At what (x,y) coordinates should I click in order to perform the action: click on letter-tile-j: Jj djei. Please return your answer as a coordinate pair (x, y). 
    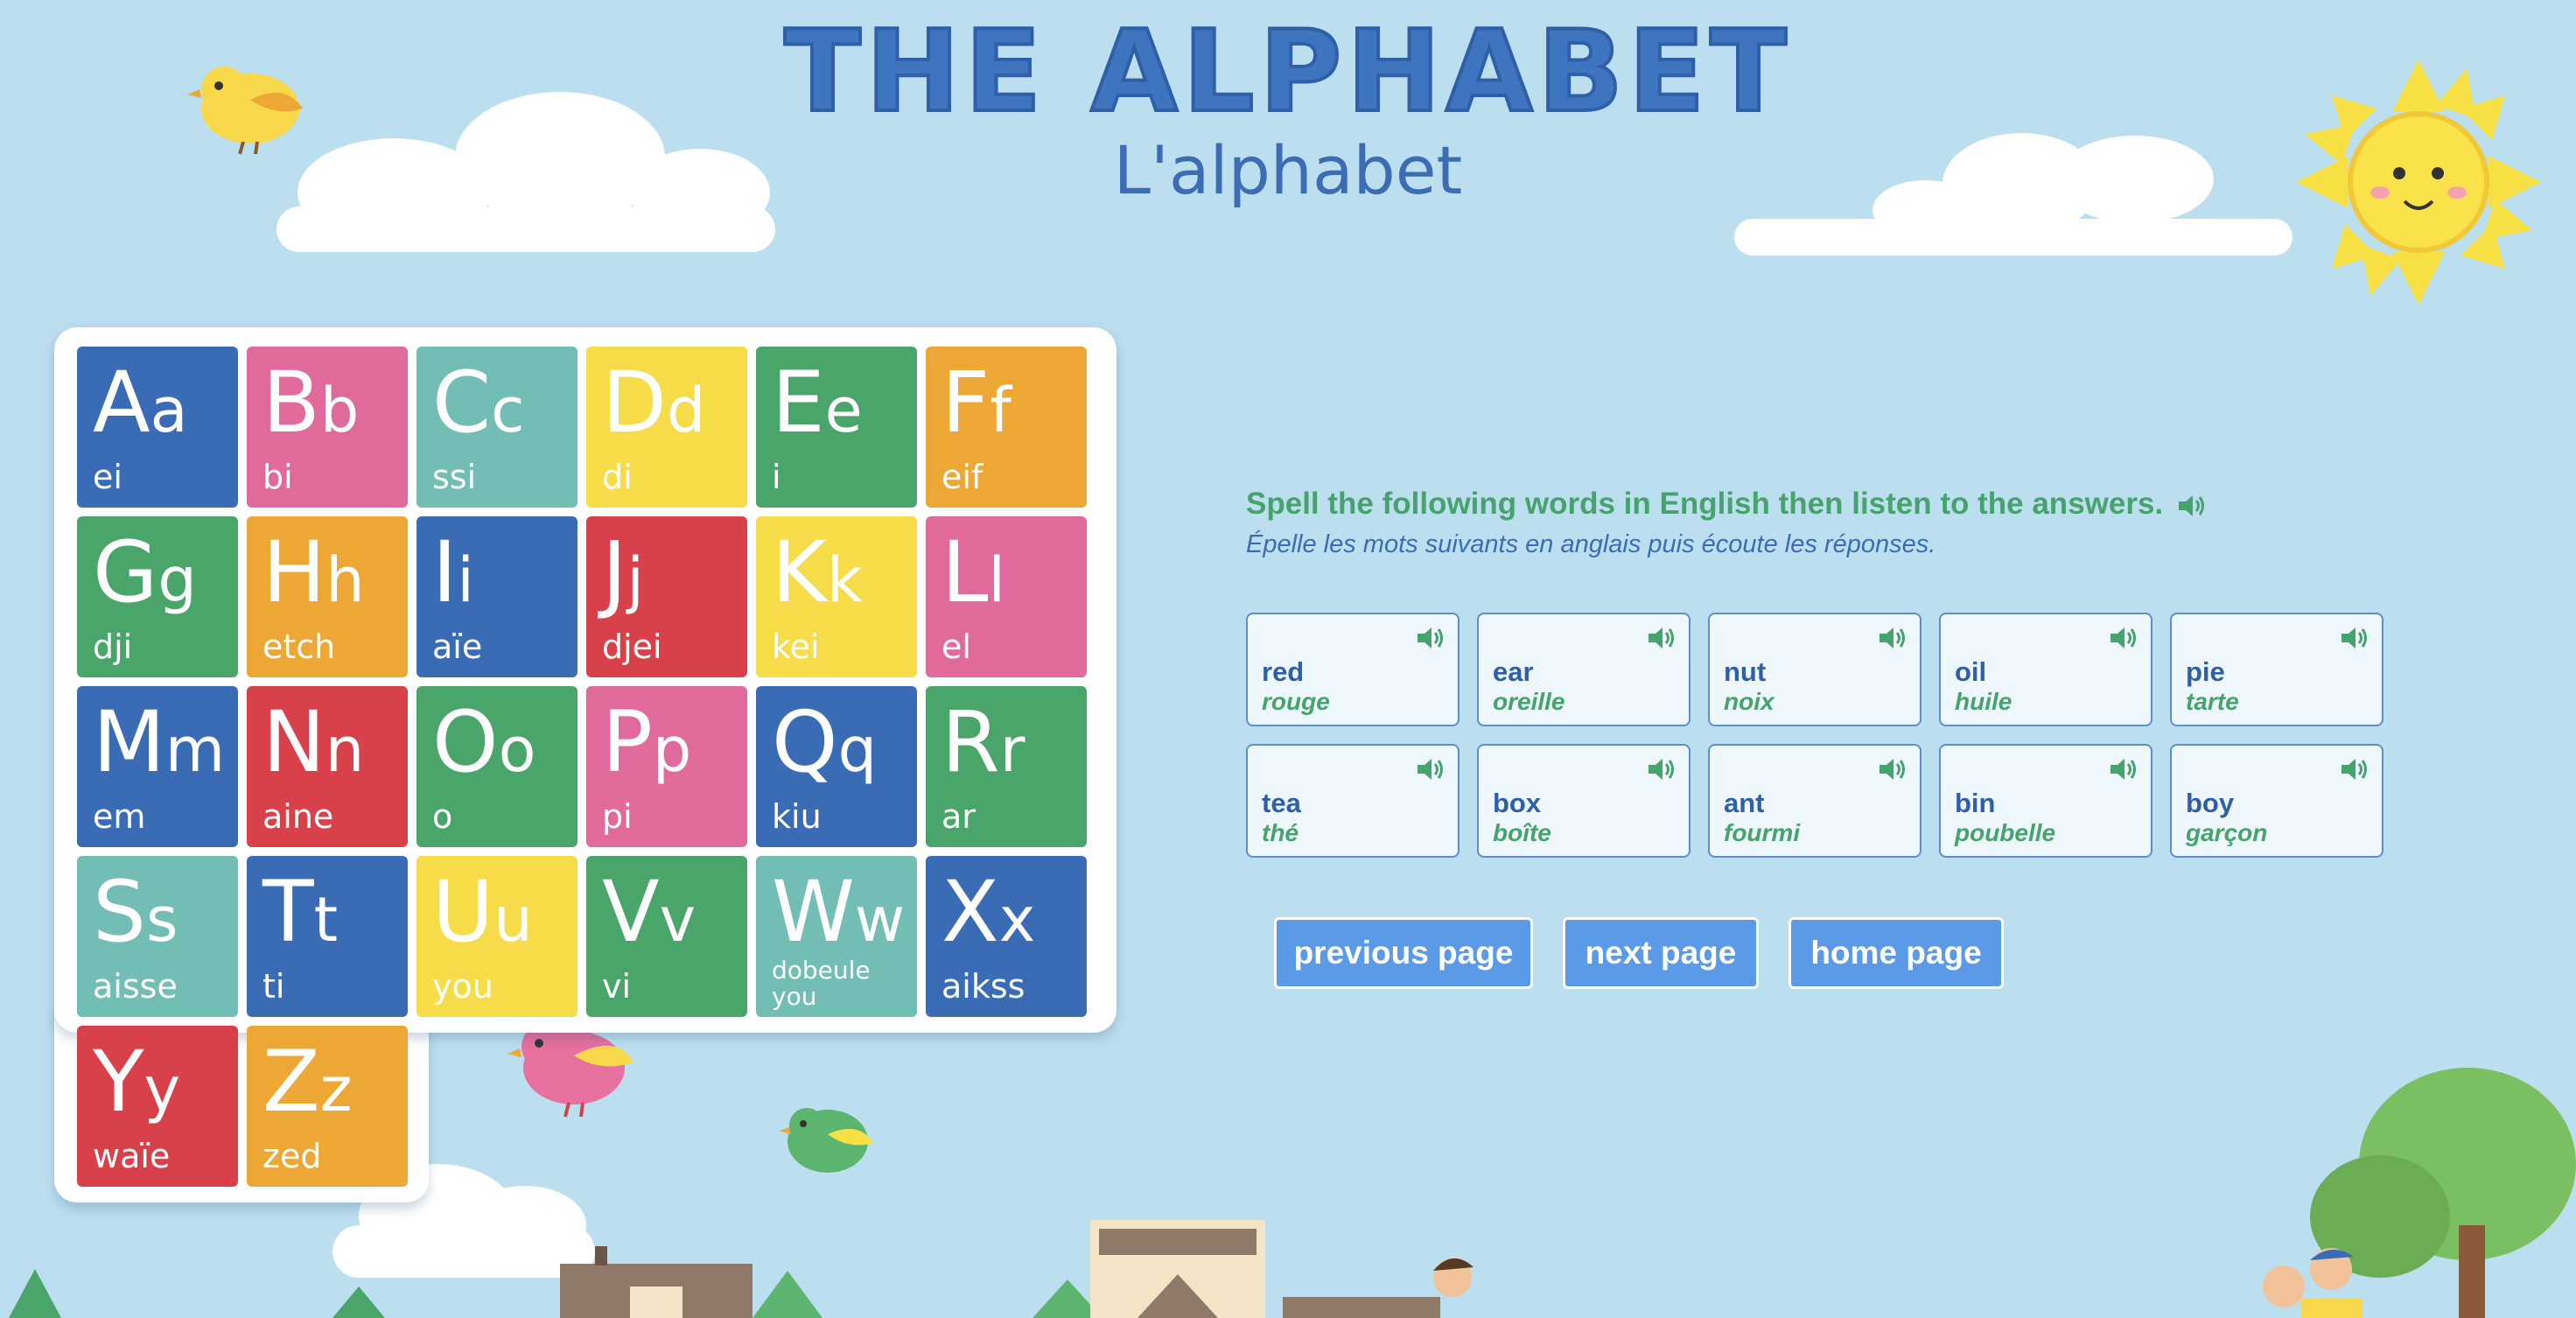
    Looking at the image, I should click on (666, 597).